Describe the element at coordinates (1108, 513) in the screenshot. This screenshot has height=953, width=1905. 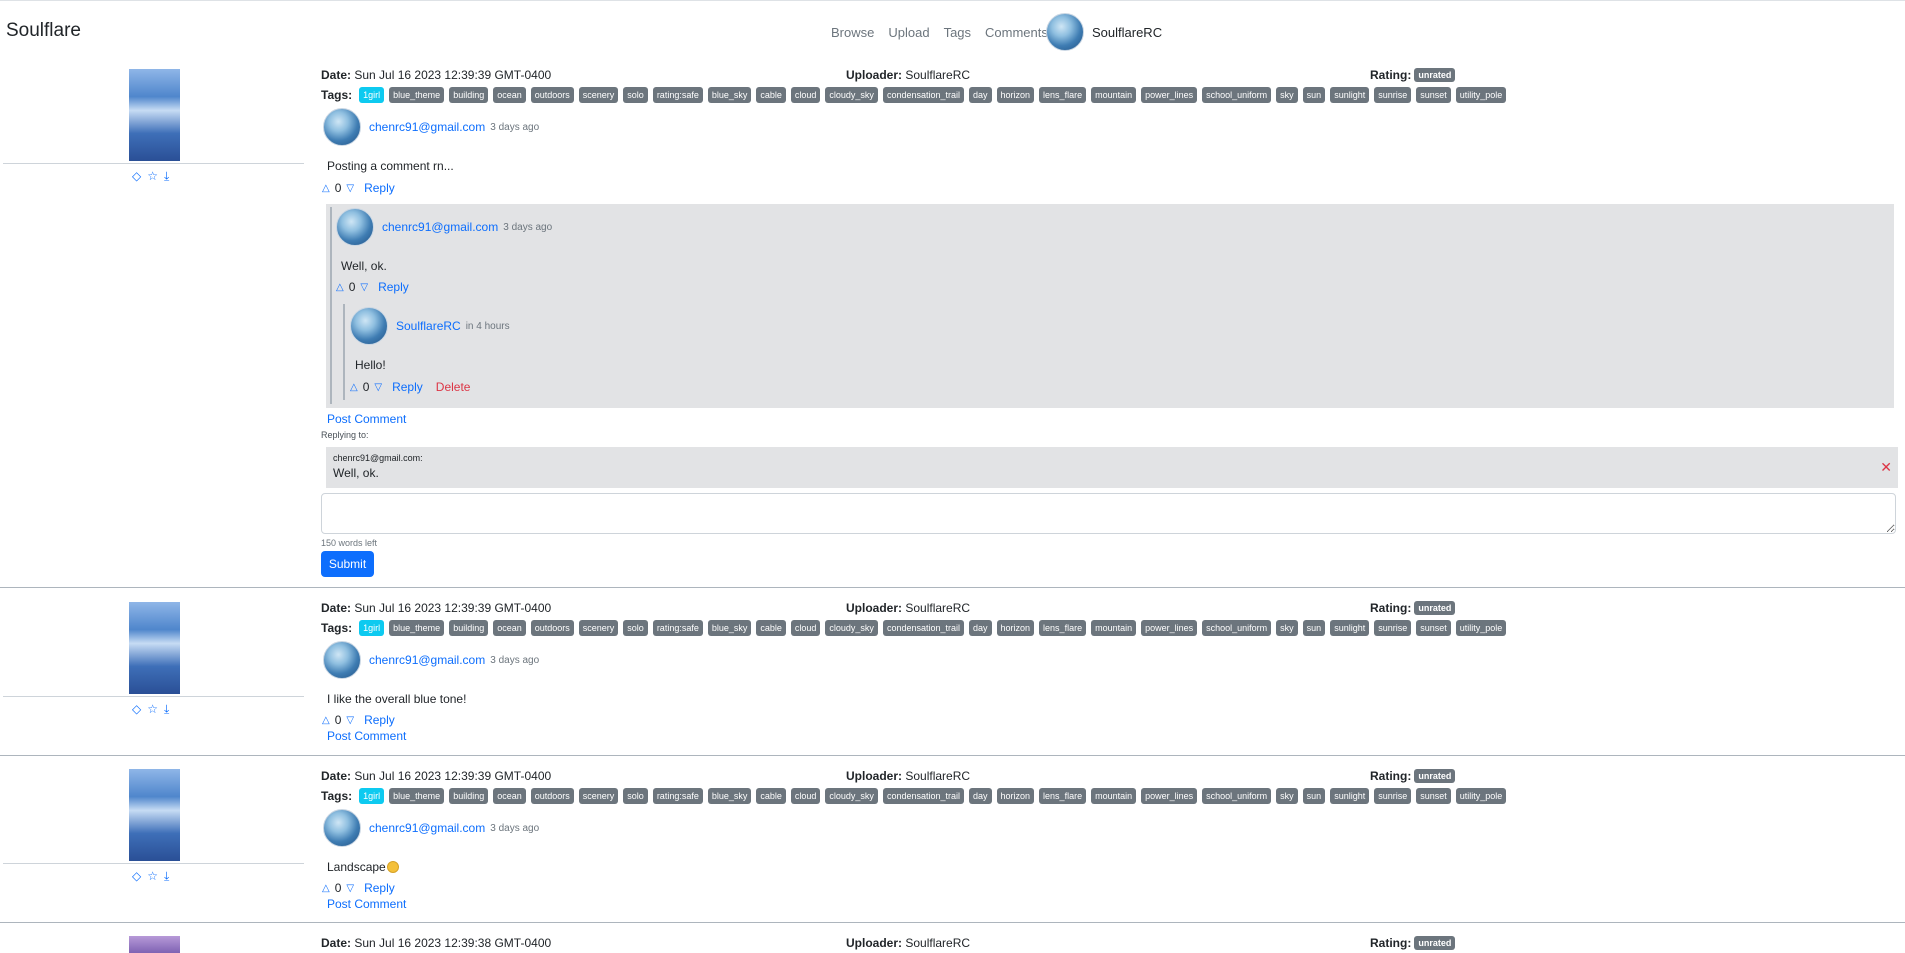
I see `comment-input` at that location.